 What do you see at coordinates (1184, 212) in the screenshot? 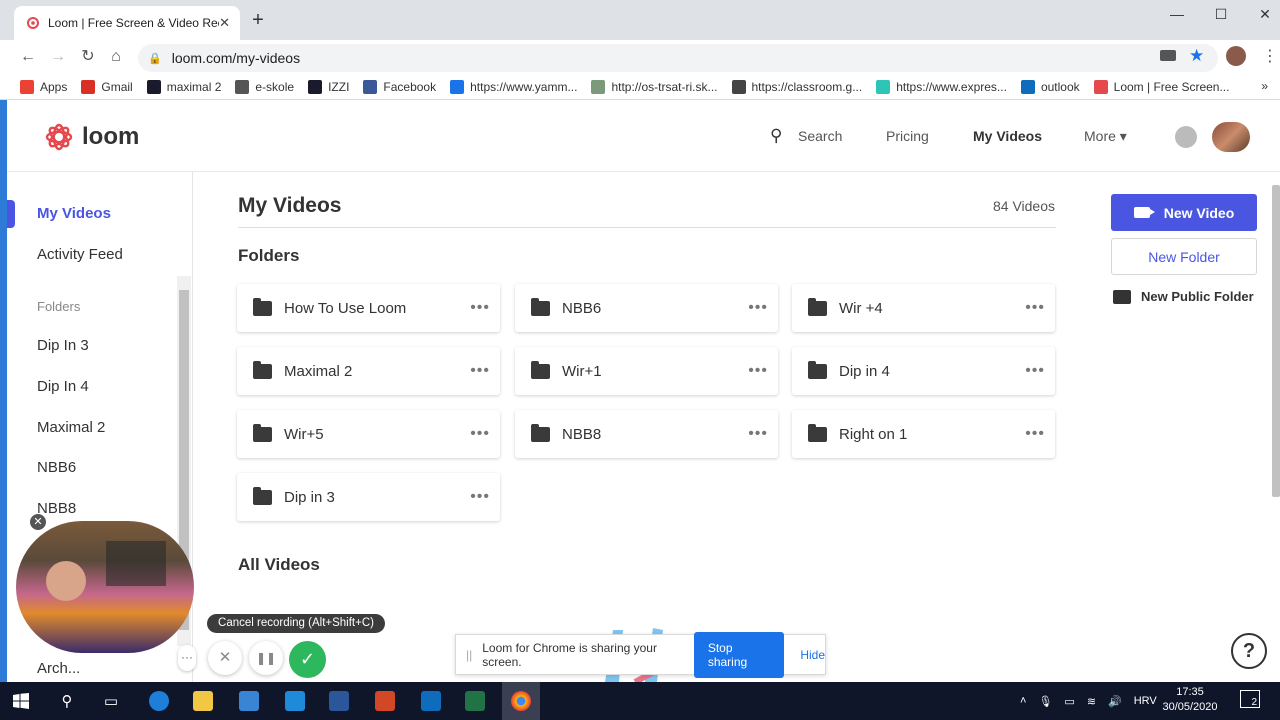
I see `new-video-button: New Video` at bounding box center [1184, 212].